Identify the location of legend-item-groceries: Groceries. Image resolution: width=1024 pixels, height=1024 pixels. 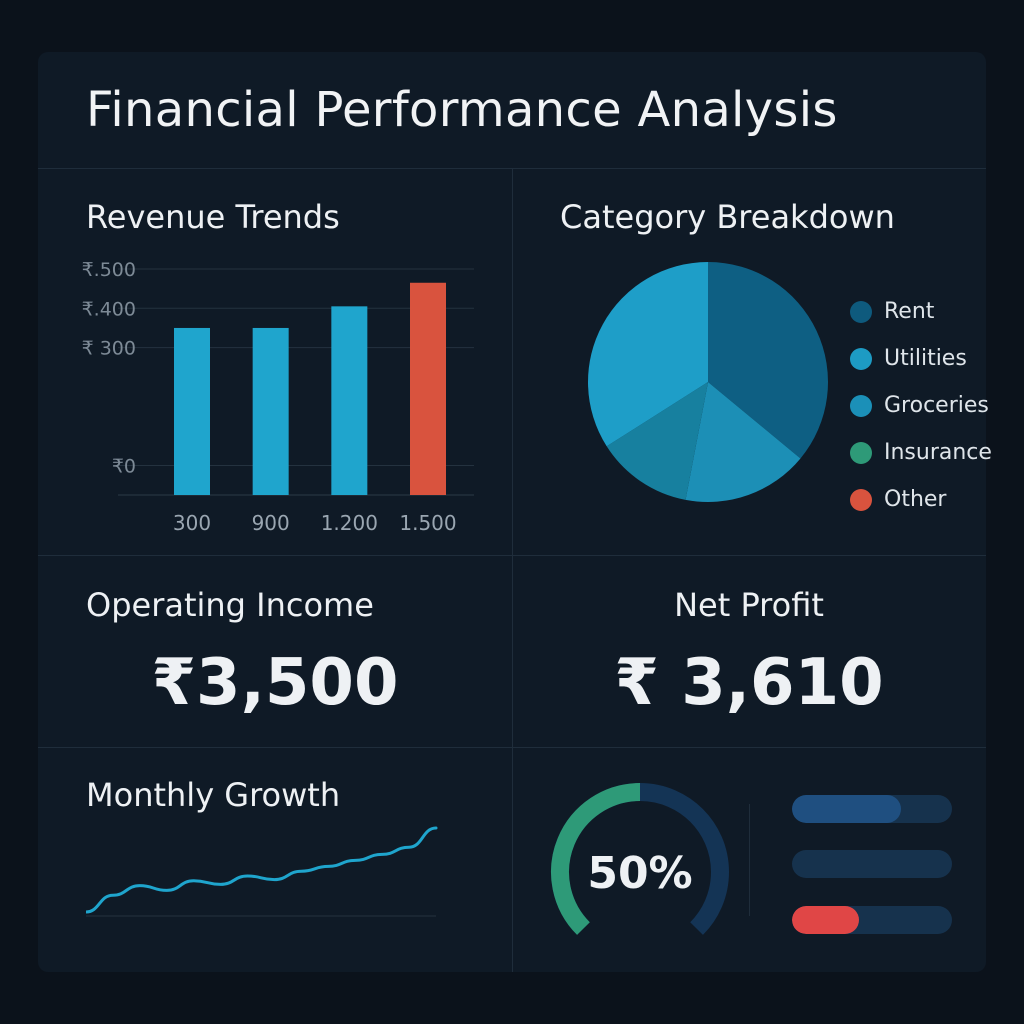
(921, 405).